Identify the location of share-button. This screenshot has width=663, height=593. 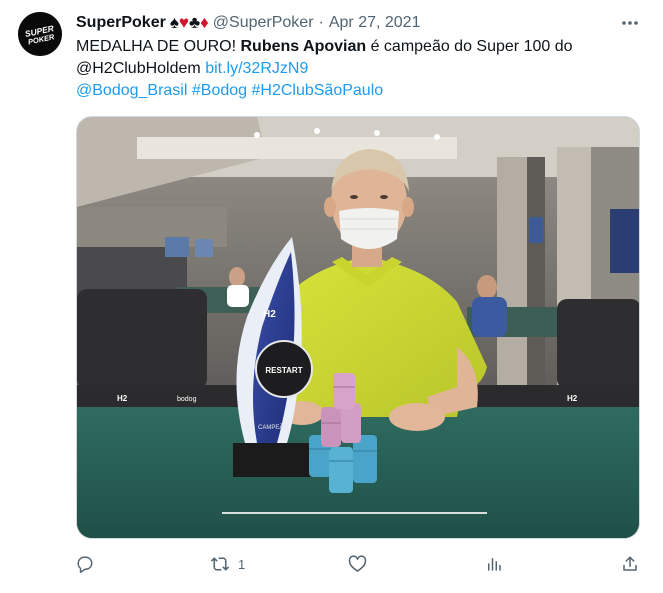
(630, 564).